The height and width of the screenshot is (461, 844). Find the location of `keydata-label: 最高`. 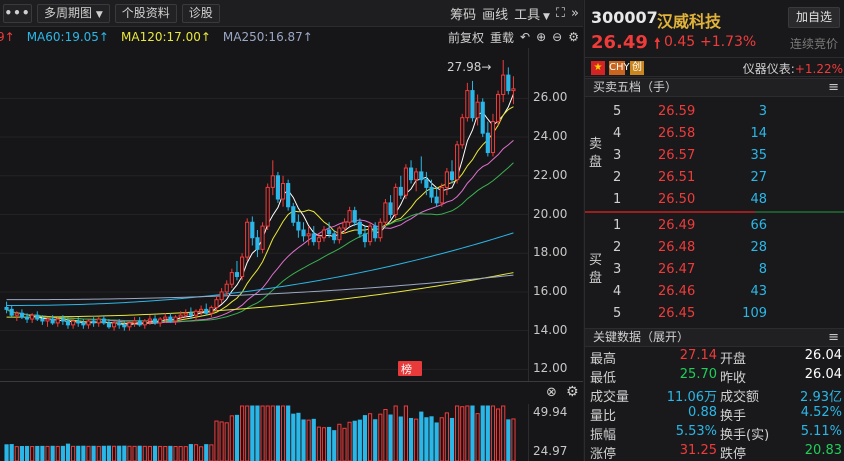

keydata-label: 最高 is located at coordinates (603, 359).